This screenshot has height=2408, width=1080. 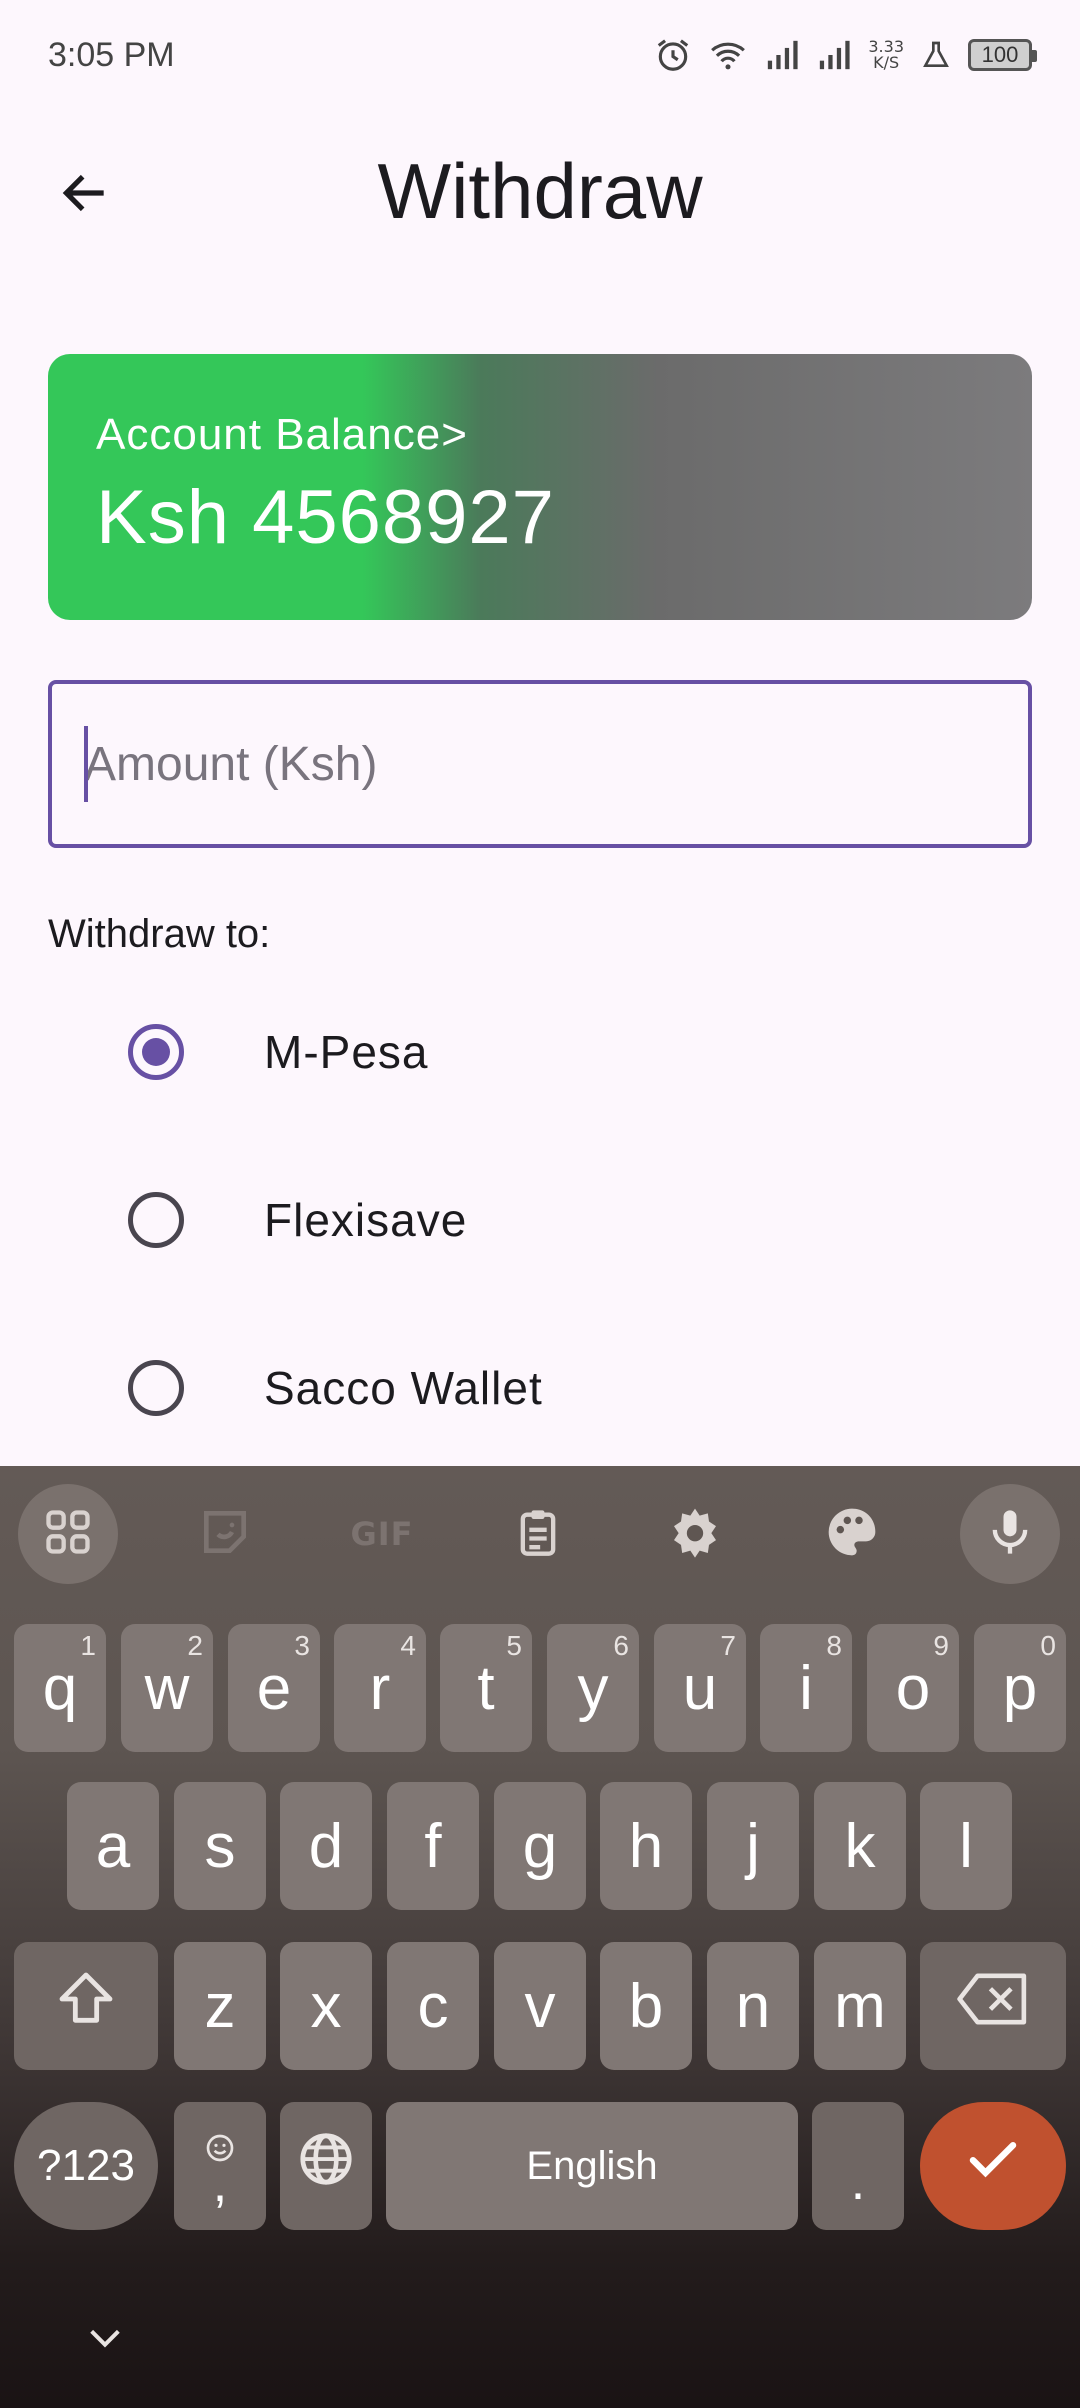 What do you see at coordinates (858, 2166) in the screenshot?
I see `period-key: .` at bounding box center [858, 2166].